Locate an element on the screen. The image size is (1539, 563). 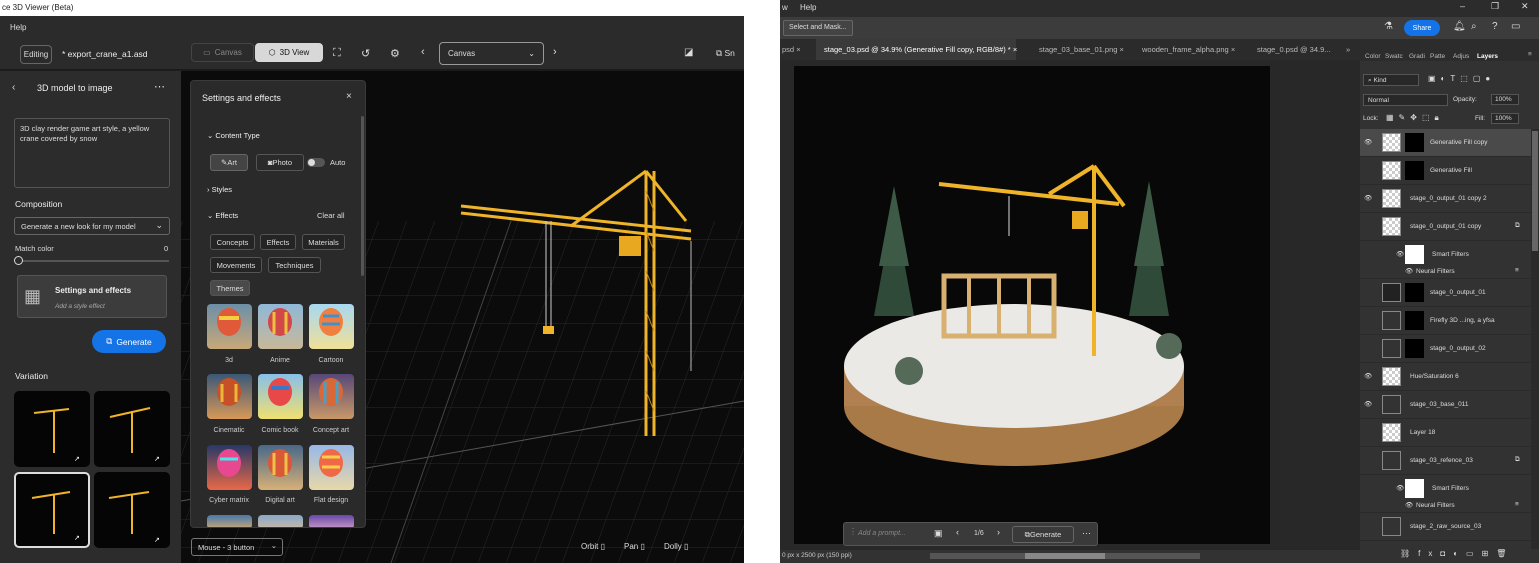
layer-row: Layer 18 is located at coordinates (1445, 433).